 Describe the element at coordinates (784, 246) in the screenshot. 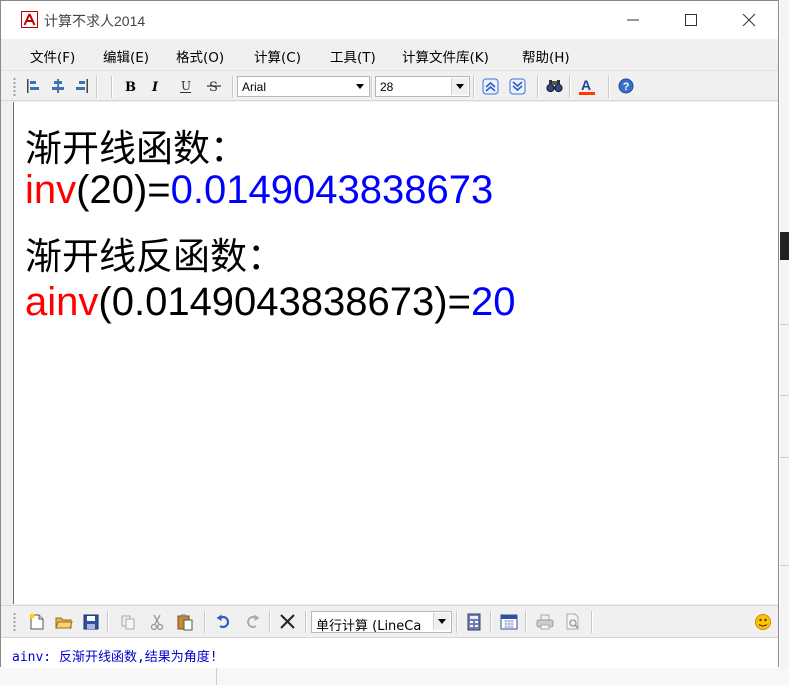

I see `background-dark-block` at that location.